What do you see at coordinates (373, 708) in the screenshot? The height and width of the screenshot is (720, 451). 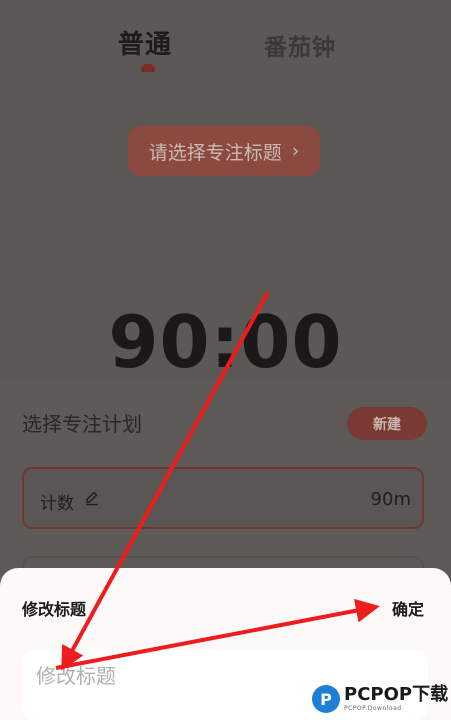 I see `watermark-sub: PCPOP.Download` at bounding box center [373, 708].